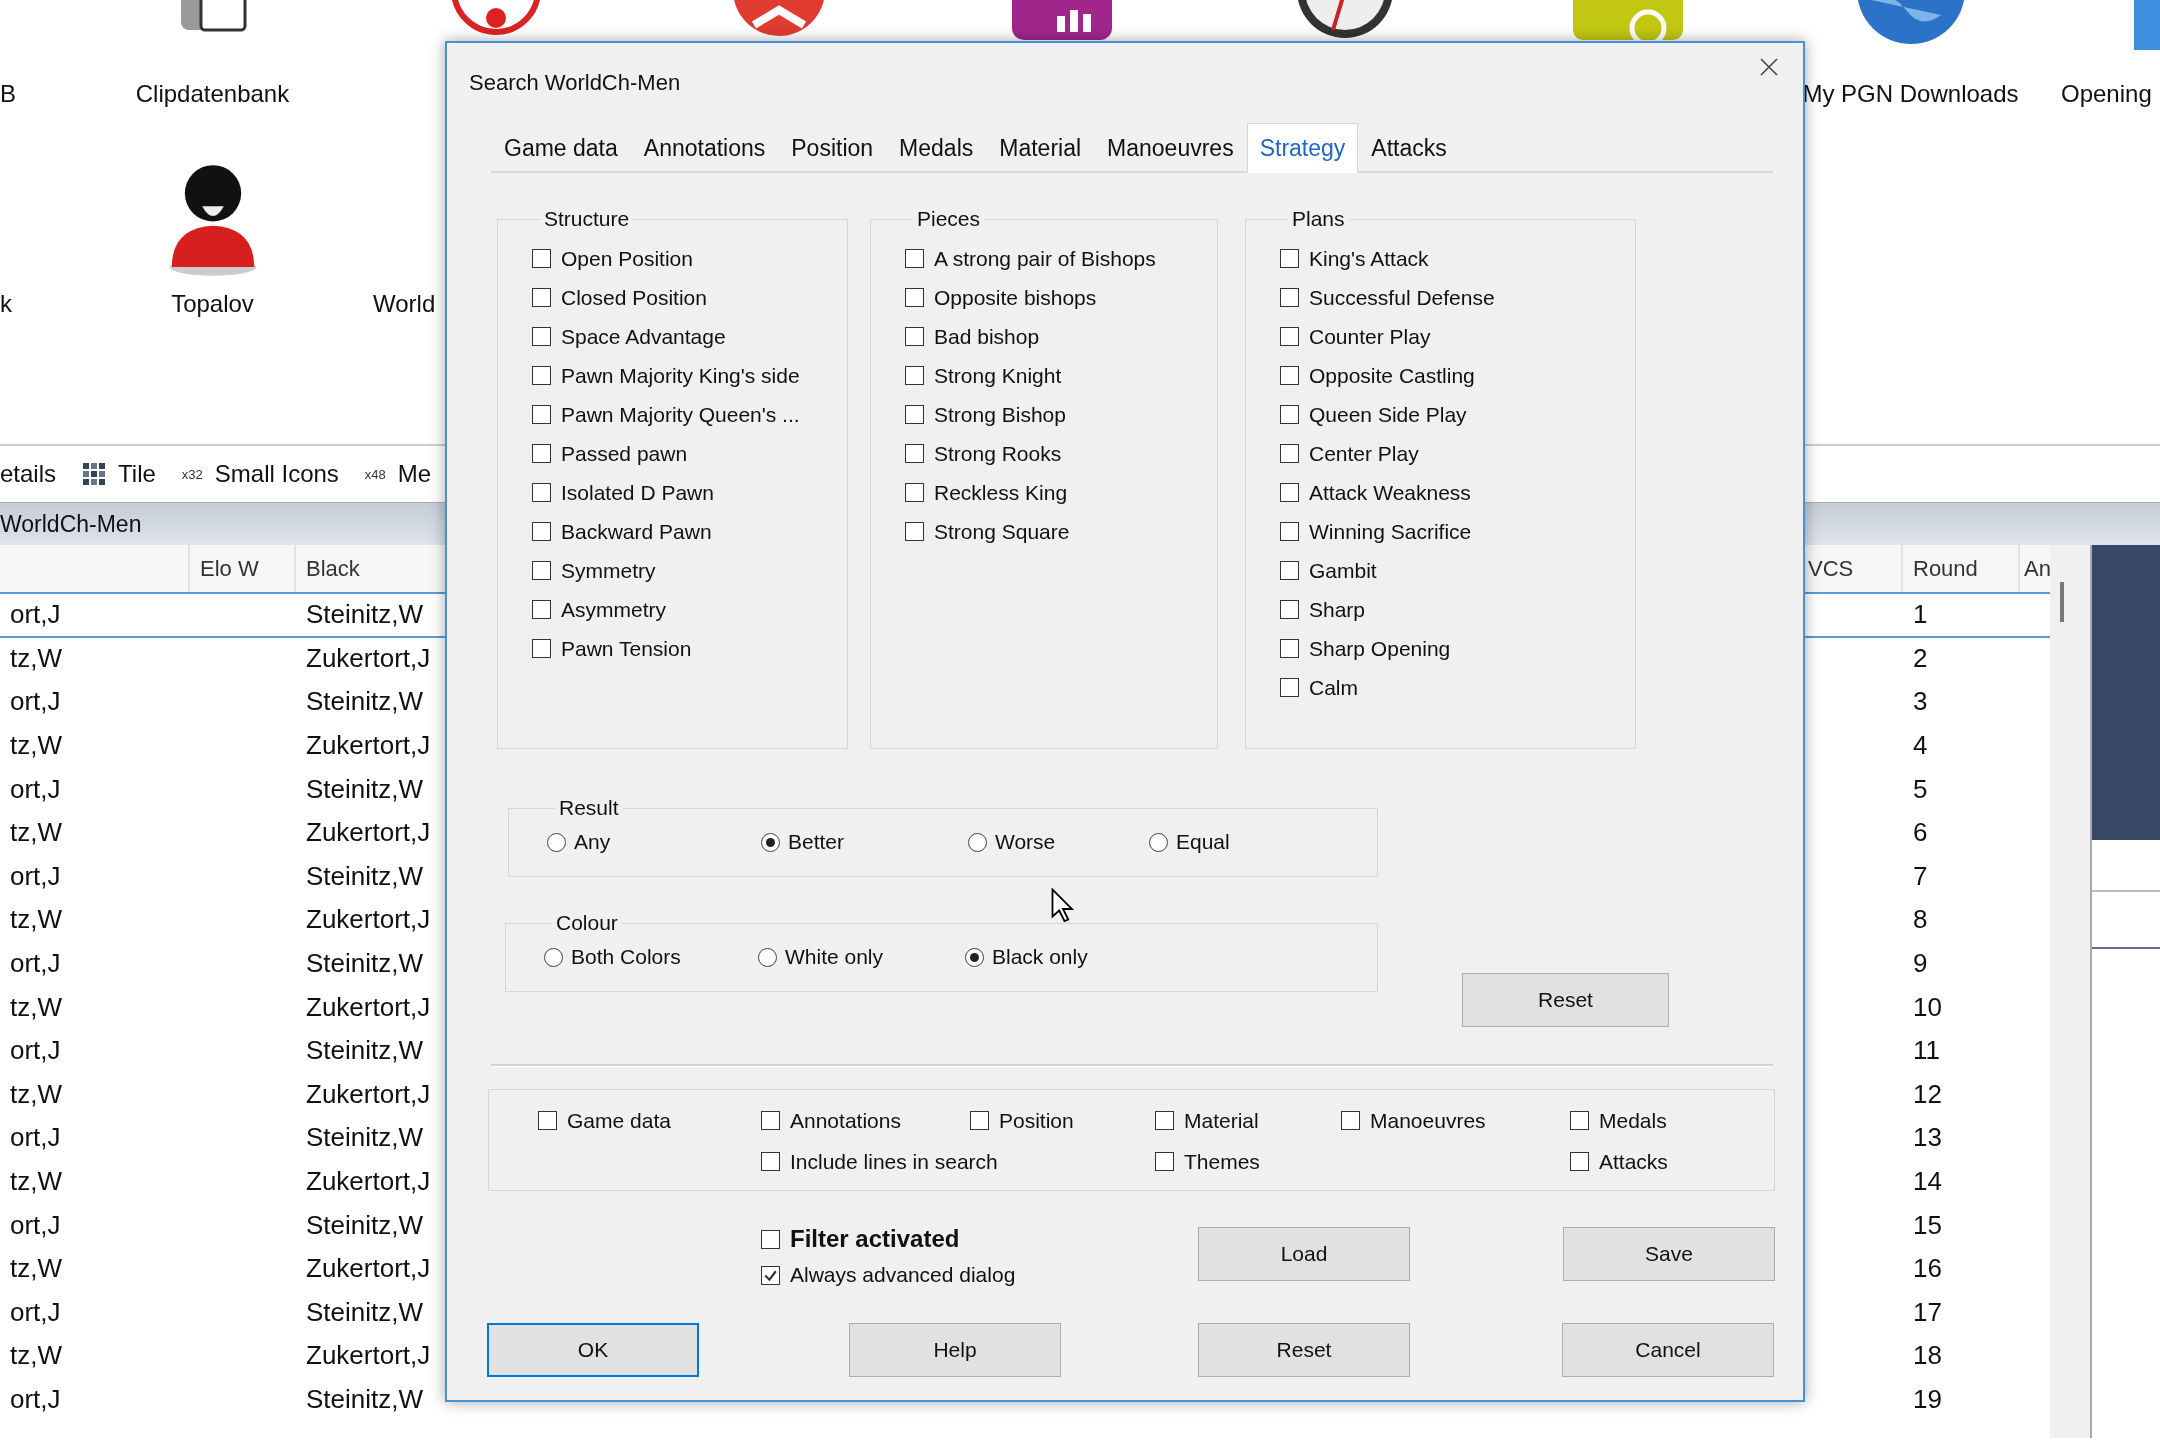 The image size is (2160, 1440). Describe the element at coordinates (243, 568) in the screenshot. I see `column-header: Elo W` at that location.